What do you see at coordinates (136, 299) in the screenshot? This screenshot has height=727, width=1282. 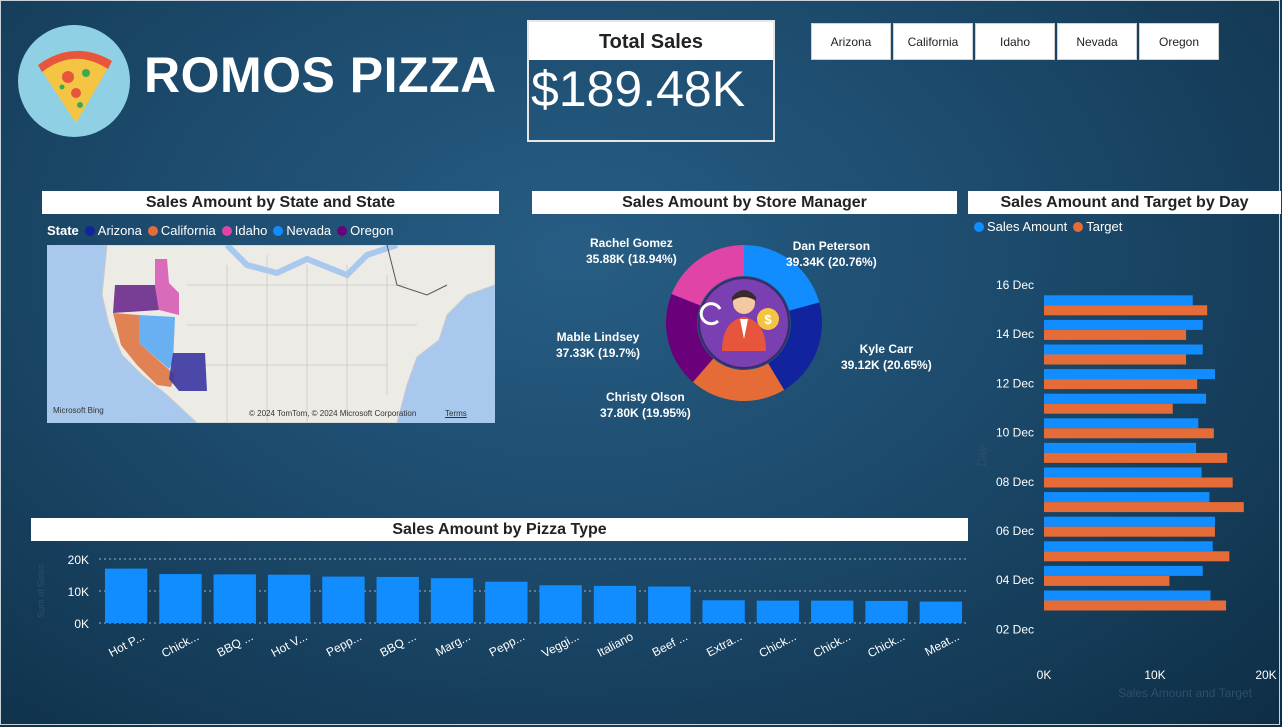 I see `state-oregon` at bounding box center [136, 299].